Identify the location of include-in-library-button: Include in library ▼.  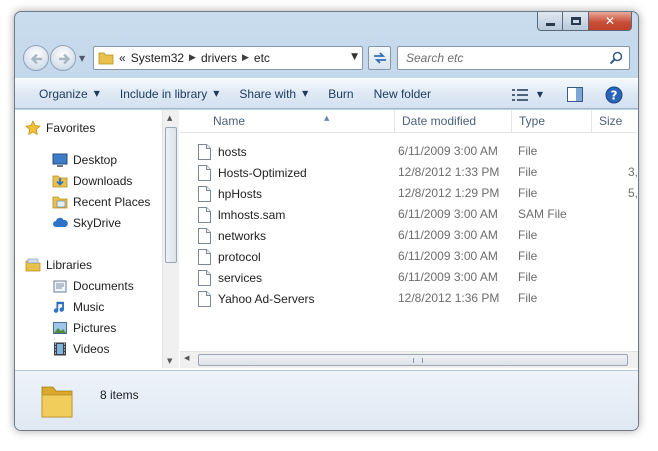
(170, 93).